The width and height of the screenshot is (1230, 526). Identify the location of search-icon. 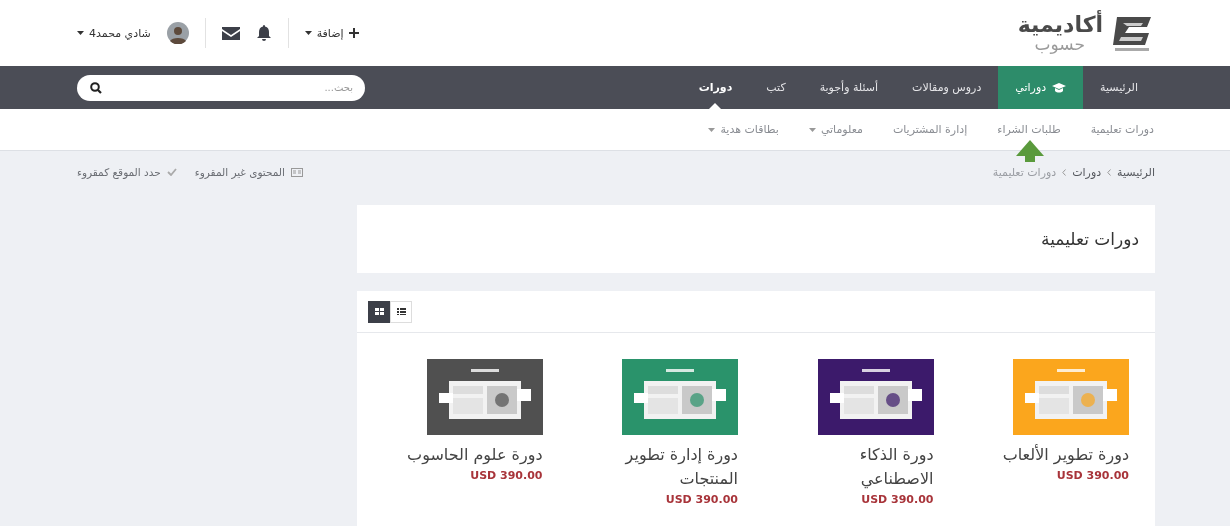
(96, 87).